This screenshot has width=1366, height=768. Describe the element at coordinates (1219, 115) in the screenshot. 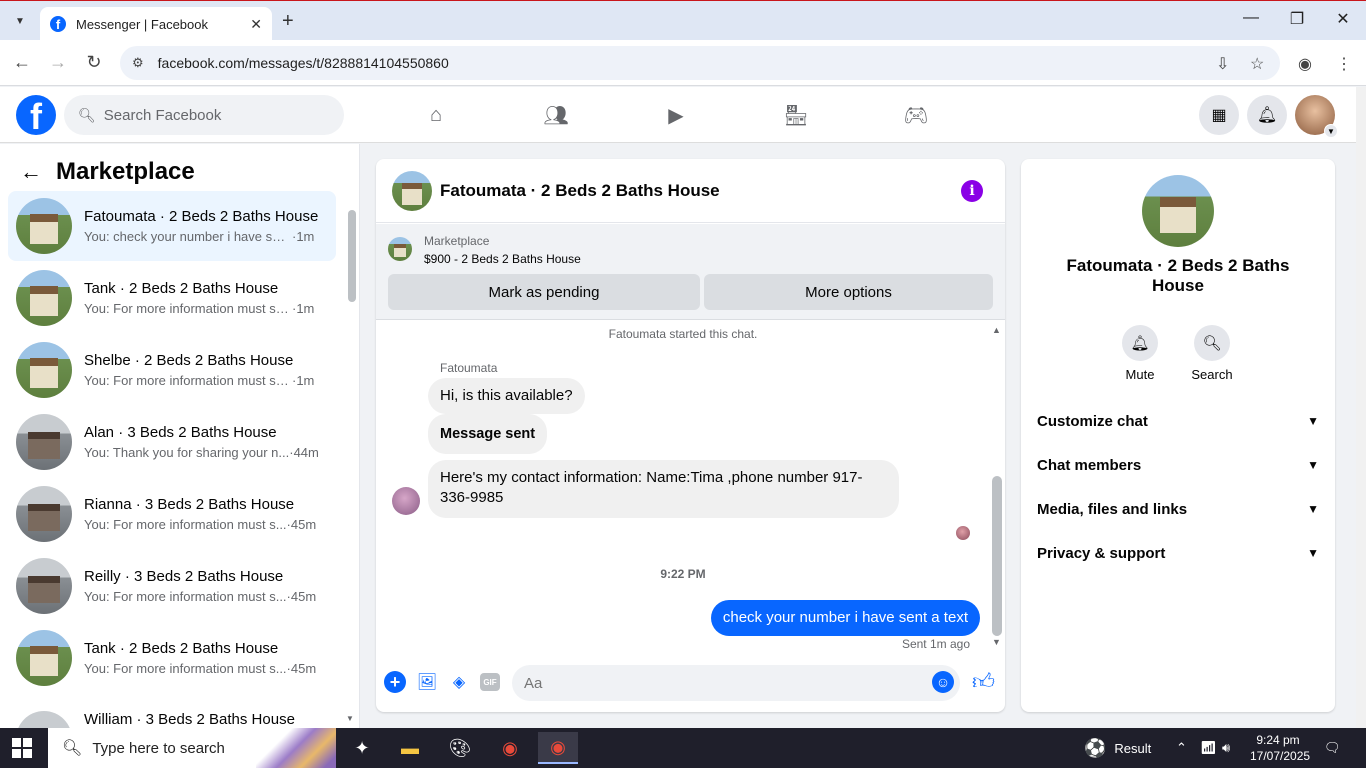

I see `menu-grid-icon: ▦` at that location.